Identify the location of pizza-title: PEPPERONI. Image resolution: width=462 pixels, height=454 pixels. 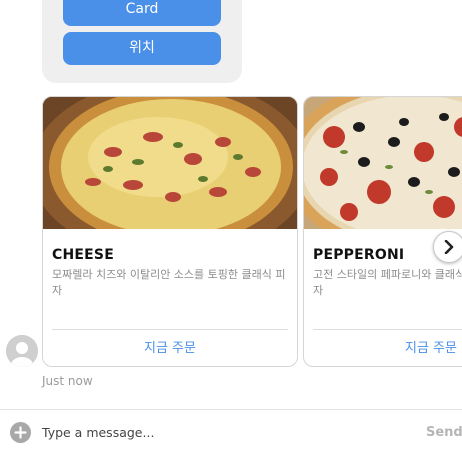
(359, 255).